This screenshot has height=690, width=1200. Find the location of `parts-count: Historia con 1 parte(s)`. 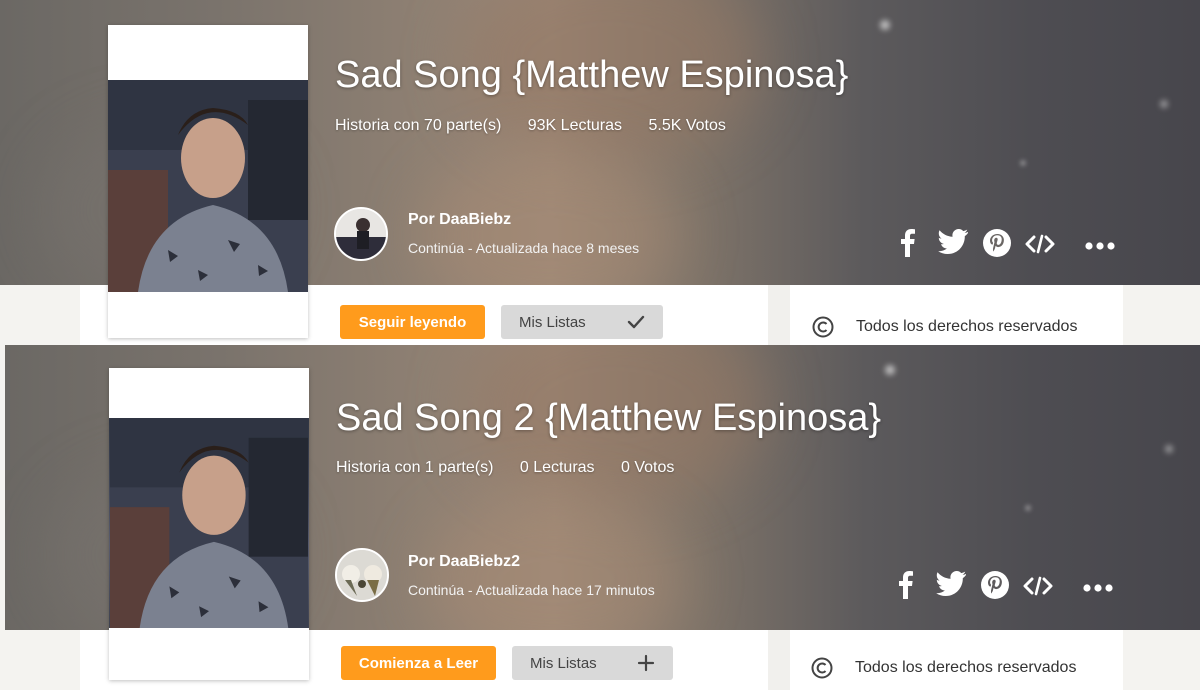

parts-count: Historia con 1 parte(s) is located at coordinates (415, 467).